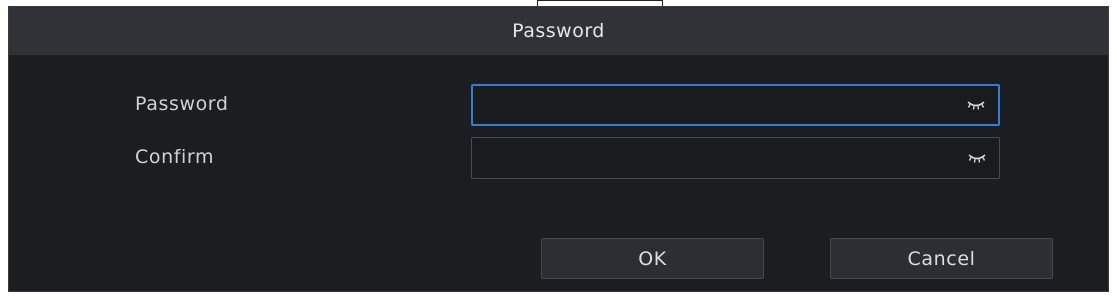 The width and height of the screenshot is (1117, 298). What do you see at coordinates (941, 258) in the screenshot?
I see `cancel-button: Cancel` at bounding box center [941, 258].